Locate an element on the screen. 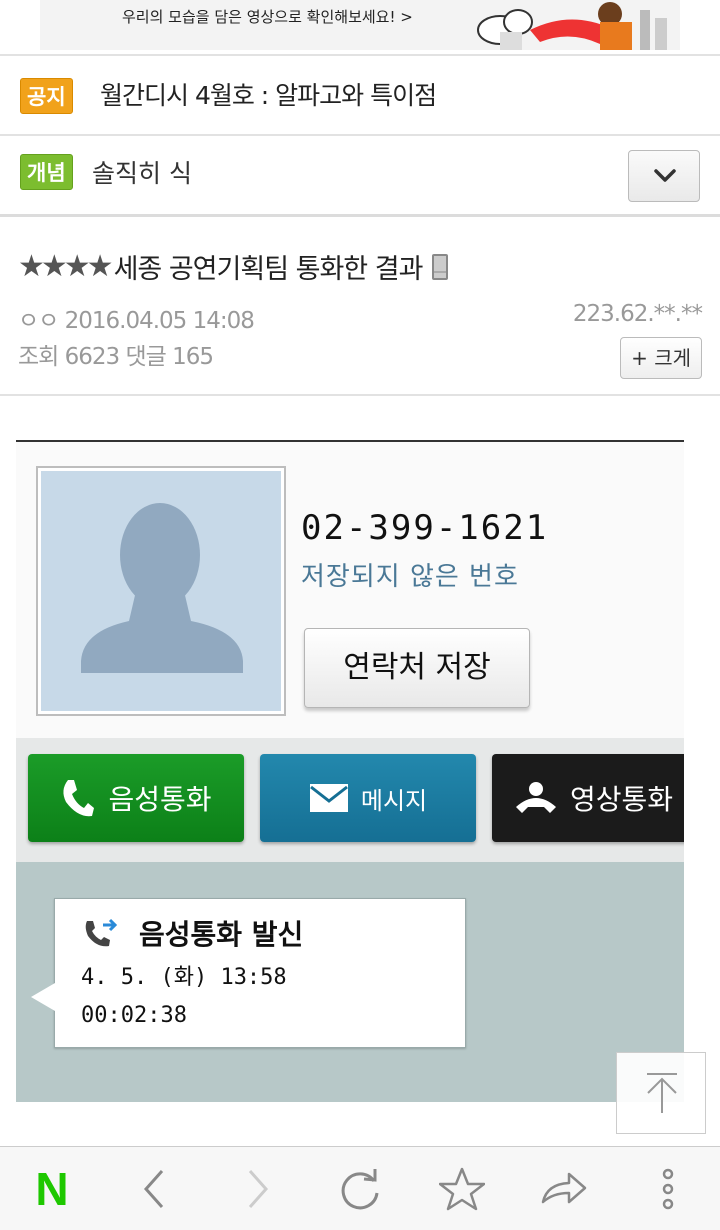 This screenshot has height=1230, width=720. call-log-date: 4. 5. (화) 13:58 is located at coordinates (184, 977).